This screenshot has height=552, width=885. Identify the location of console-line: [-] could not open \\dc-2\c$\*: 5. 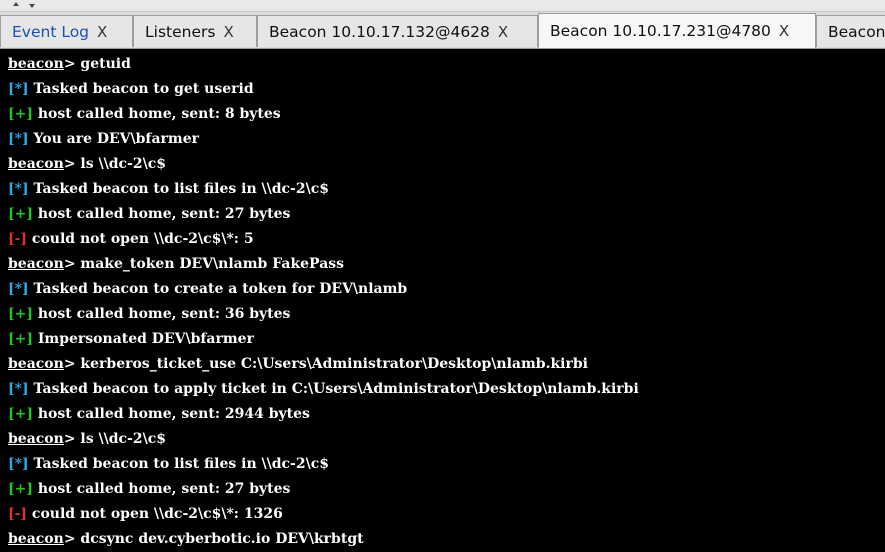
(131, 239).